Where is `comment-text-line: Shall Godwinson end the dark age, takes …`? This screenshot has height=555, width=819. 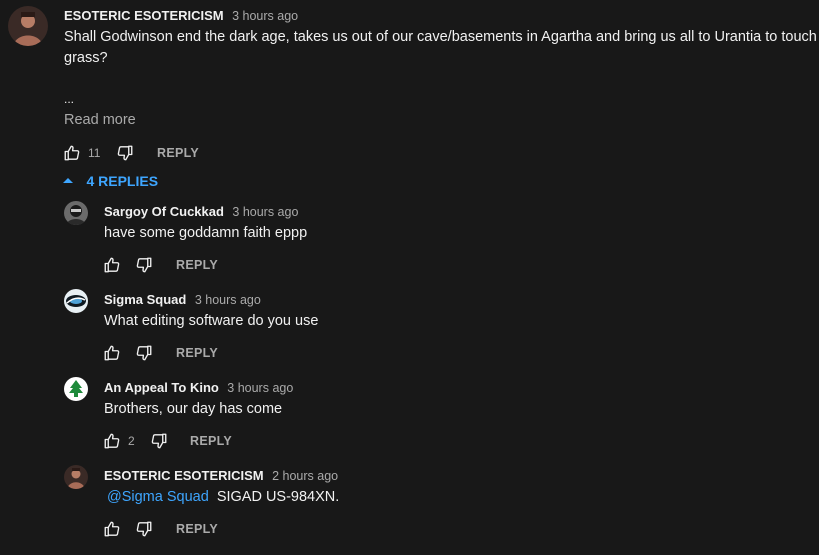
comment-text-line: Shall Godwinson end the dark age, takes … is located at coordinates (440, 37).